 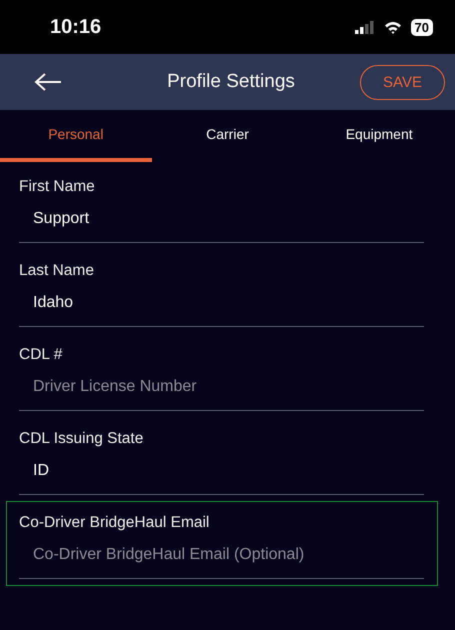 I want to click on field-label: CDL #, so click(x=41, y=355).